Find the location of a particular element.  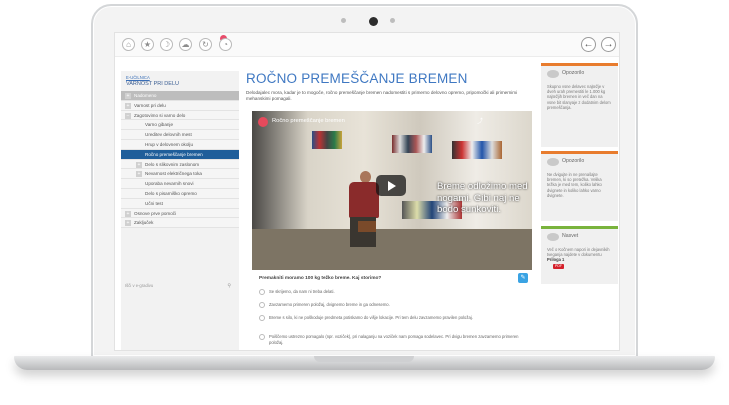

sidebar-subitem: + Delo s slikovnim zaslonom is located at coordinates (180, 164).